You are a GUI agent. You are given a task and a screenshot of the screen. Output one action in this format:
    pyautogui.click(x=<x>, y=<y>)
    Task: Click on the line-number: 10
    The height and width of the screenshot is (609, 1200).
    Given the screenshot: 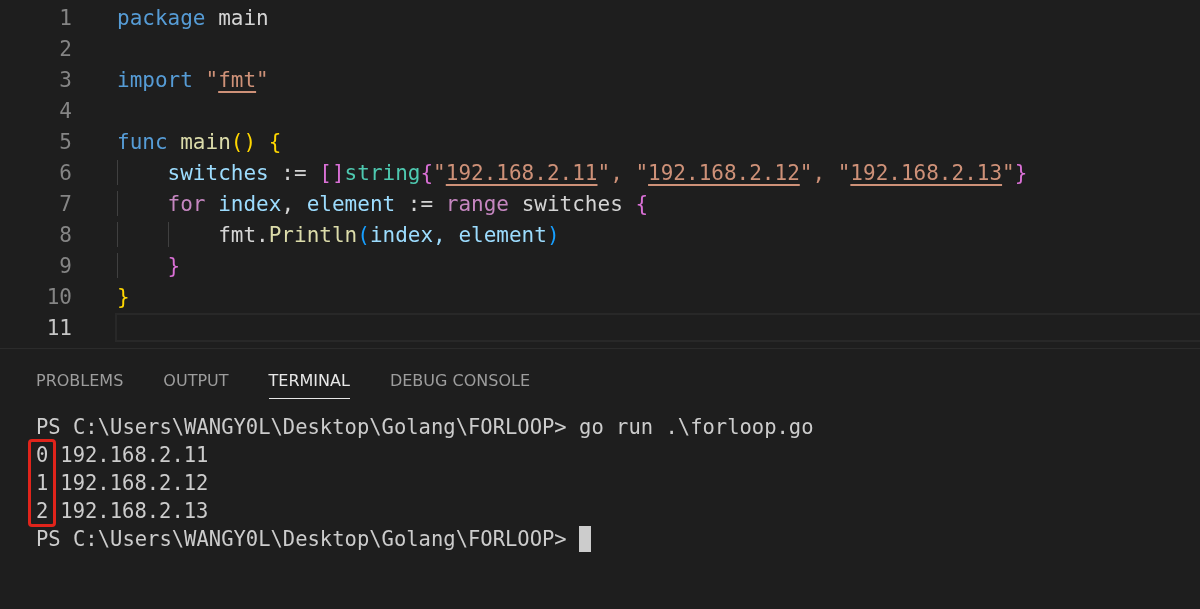 What is the action you would take?
    pyautogui.click(x=58, y=296)
    